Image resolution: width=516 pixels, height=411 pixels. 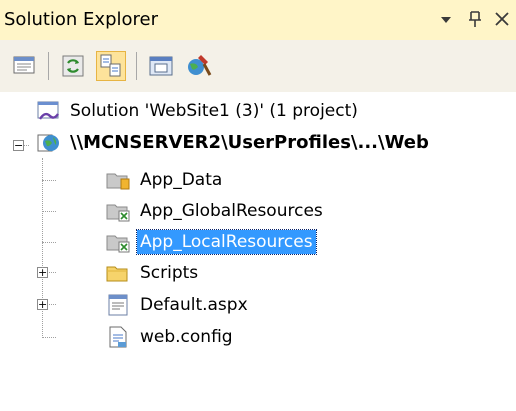 I want to click on refresh-icon, so click(x=73, y=66).